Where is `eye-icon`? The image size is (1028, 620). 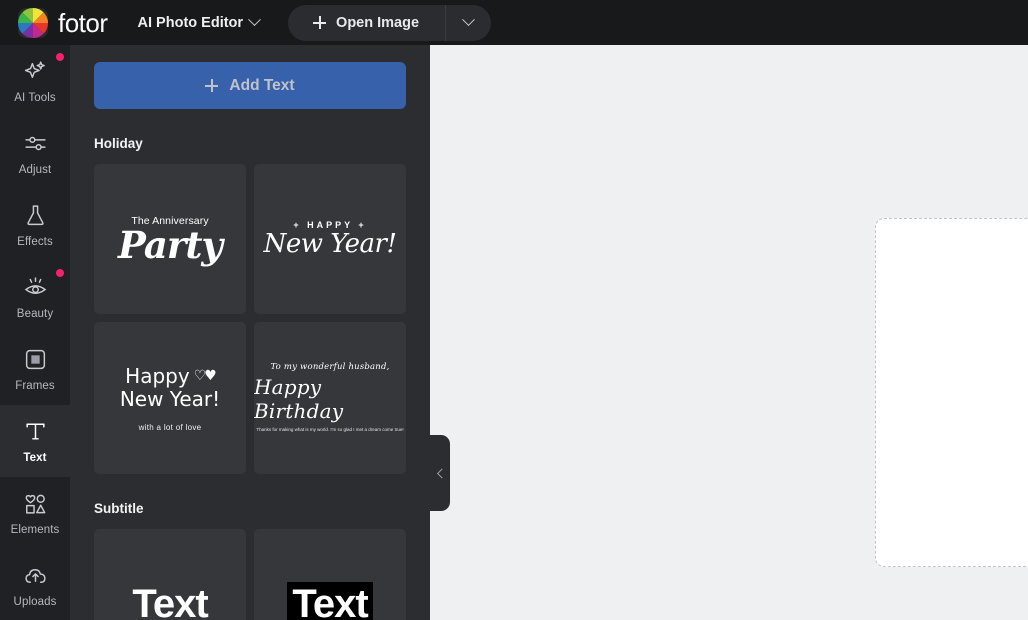 eye-icon is located at coordinates (35, 288).